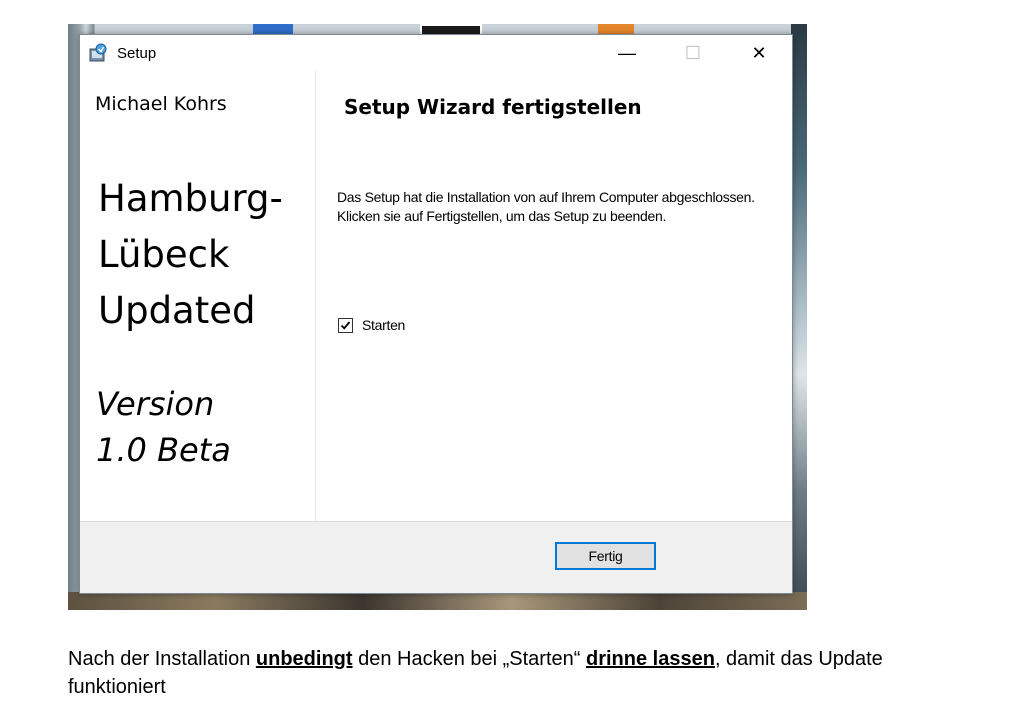 The width and height of the screenshot is (1009, 724). I want to click on wizard-title: Setup Wizard fertigstellen, so click(493, 107).